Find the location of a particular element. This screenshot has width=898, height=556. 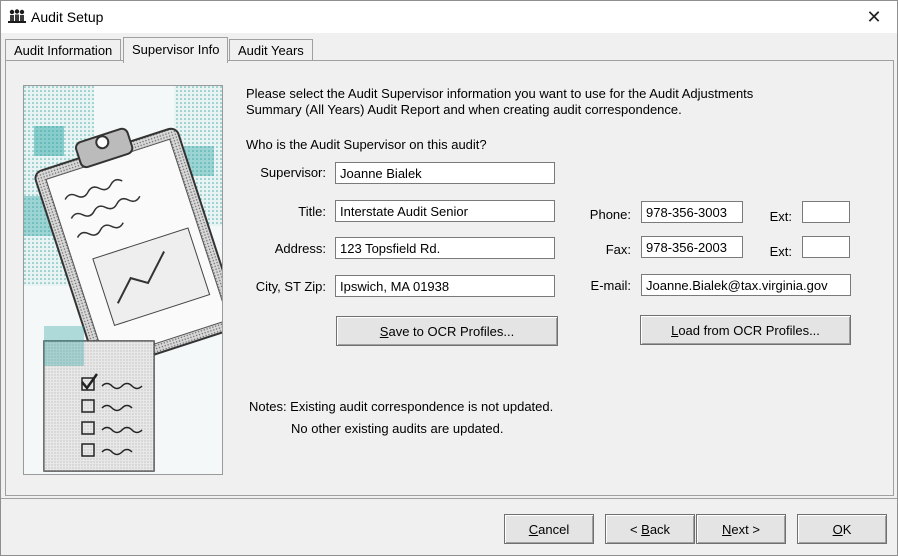

load-button-hotkey: L is located at coordinates (675, 330).